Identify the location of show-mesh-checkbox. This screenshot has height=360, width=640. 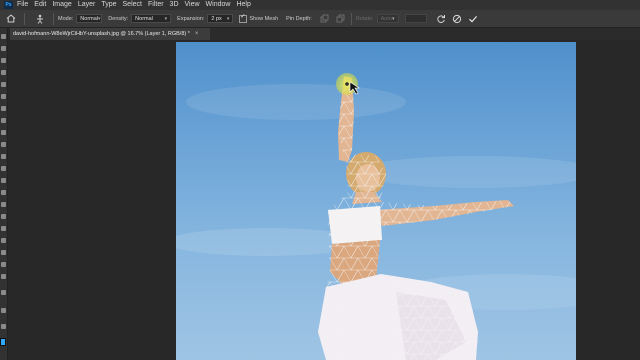
(243, 18).